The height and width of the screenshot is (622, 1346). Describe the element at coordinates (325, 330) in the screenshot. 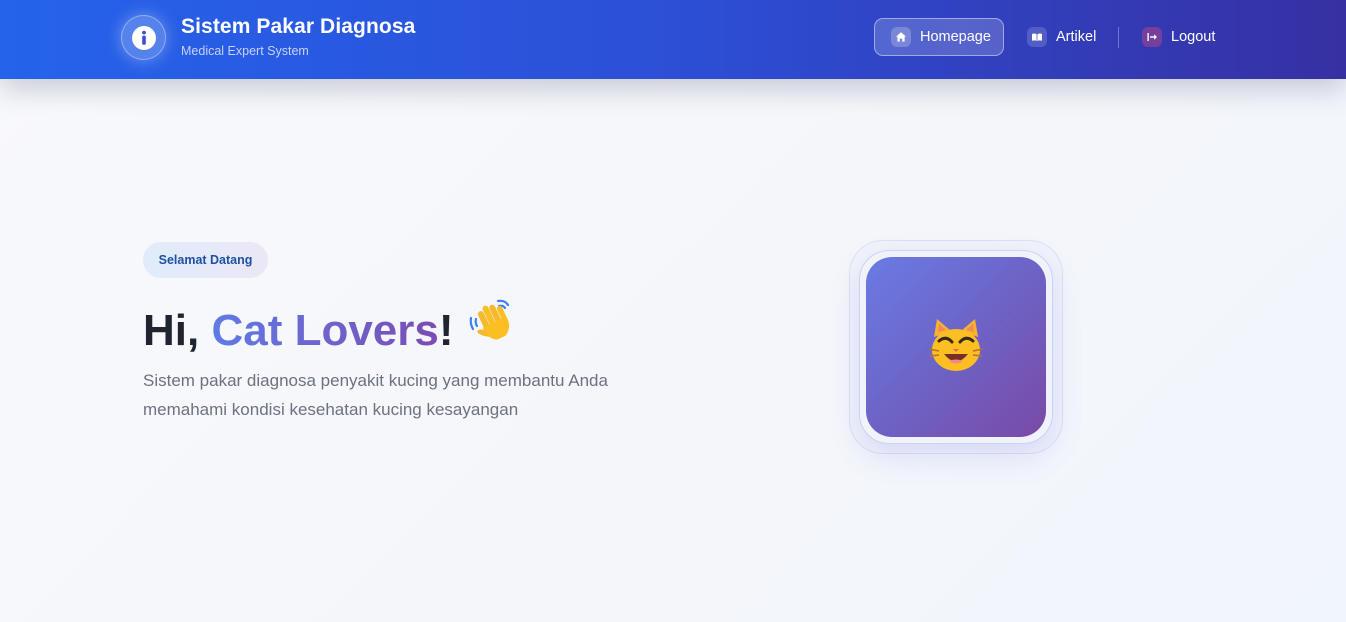

I see `hero-title-highlight: Cat Lovers` at that location.